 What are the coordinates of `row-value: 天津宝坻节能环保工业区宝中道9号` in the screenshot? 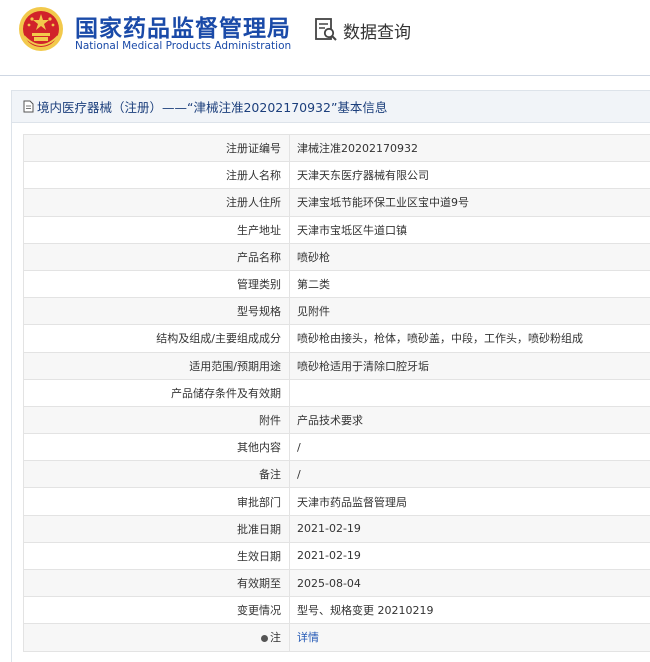 It's located at (470, 202).